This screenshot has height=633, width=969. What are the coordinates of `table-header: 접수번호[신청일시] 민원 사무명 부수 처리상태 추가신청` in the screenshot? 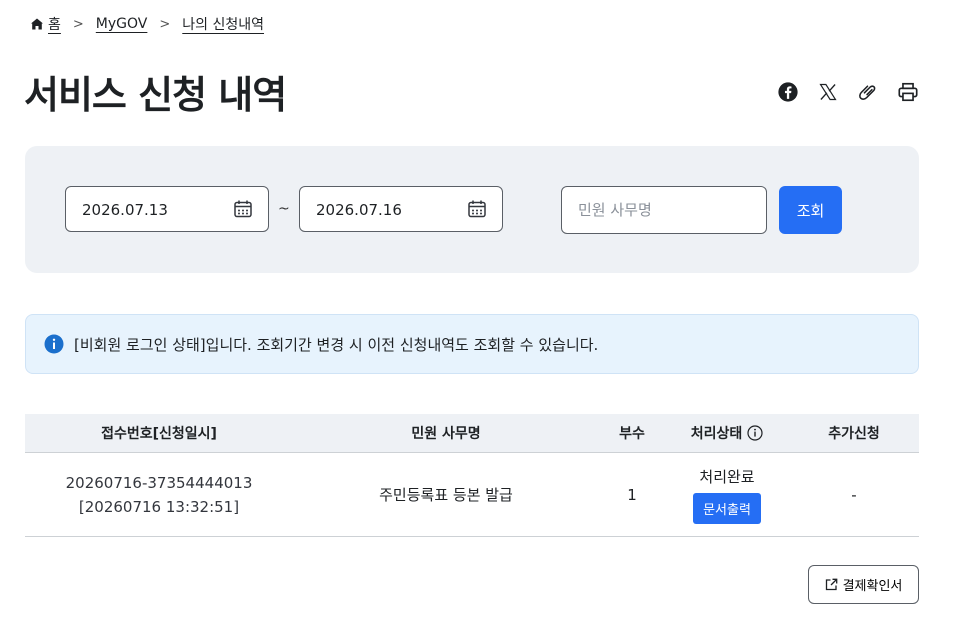 It's located at (472, 433).